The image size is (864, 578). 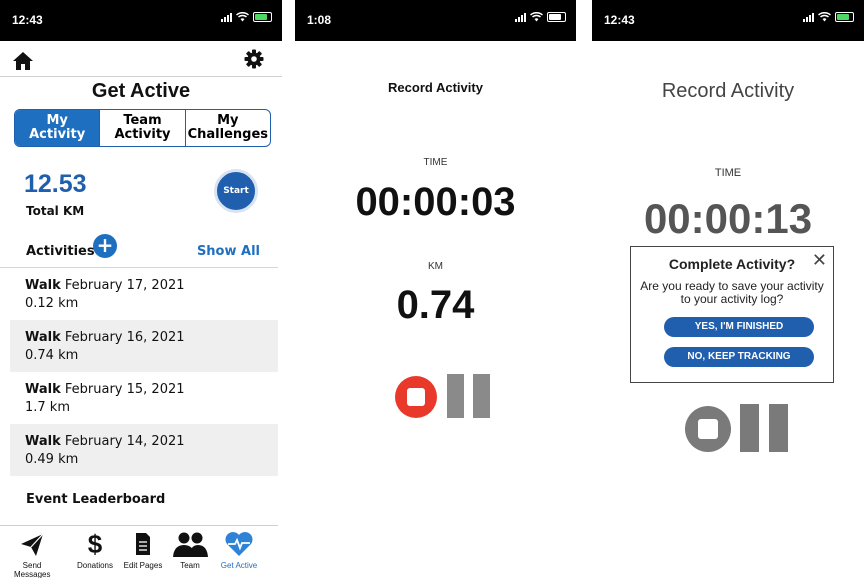 I want to click on list-item: Walk February 17, 2021 0.12 km, so click(x=144, y=294).